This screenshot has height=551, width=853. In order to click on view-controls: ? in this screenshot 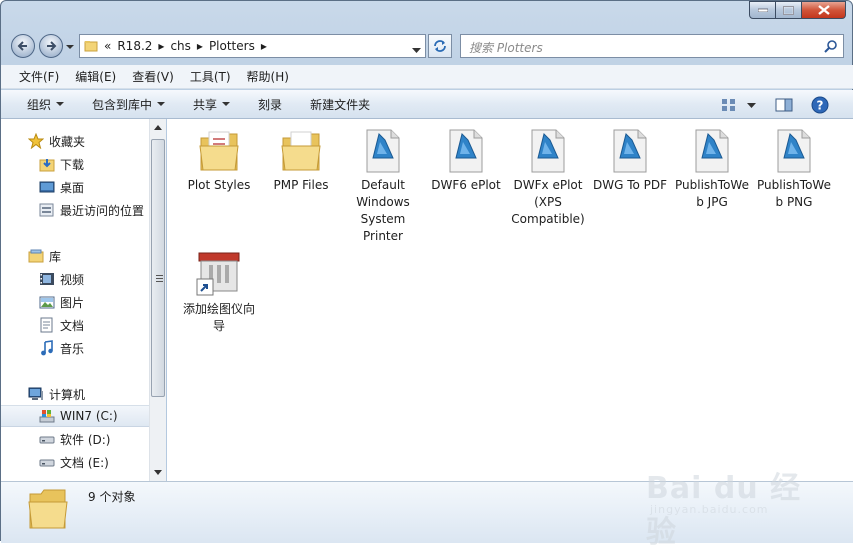, I will do `click(783, 104)`.